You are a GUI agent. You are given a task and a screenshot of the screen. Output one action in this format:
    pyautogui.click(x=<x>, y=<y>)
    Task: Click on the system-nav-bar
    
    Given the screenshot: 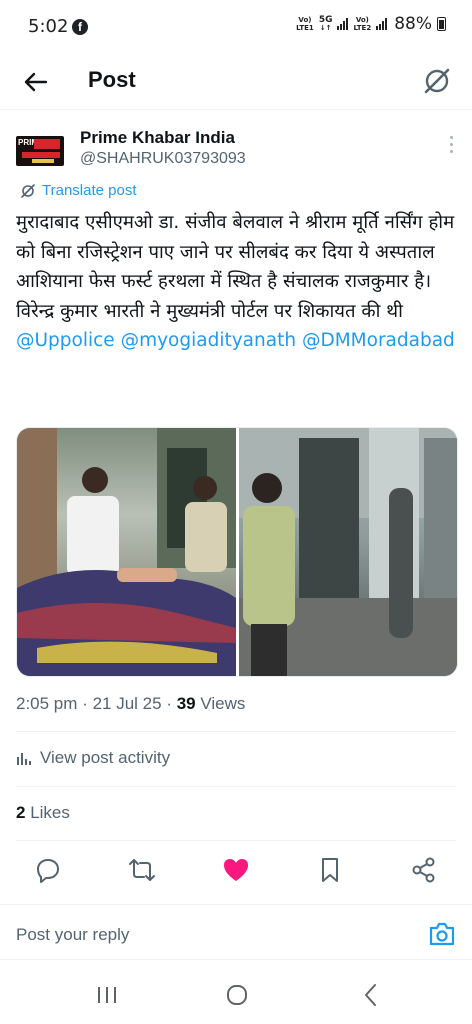 What is the action you would take?
    pyautogui.click(x=236, y=996)
    